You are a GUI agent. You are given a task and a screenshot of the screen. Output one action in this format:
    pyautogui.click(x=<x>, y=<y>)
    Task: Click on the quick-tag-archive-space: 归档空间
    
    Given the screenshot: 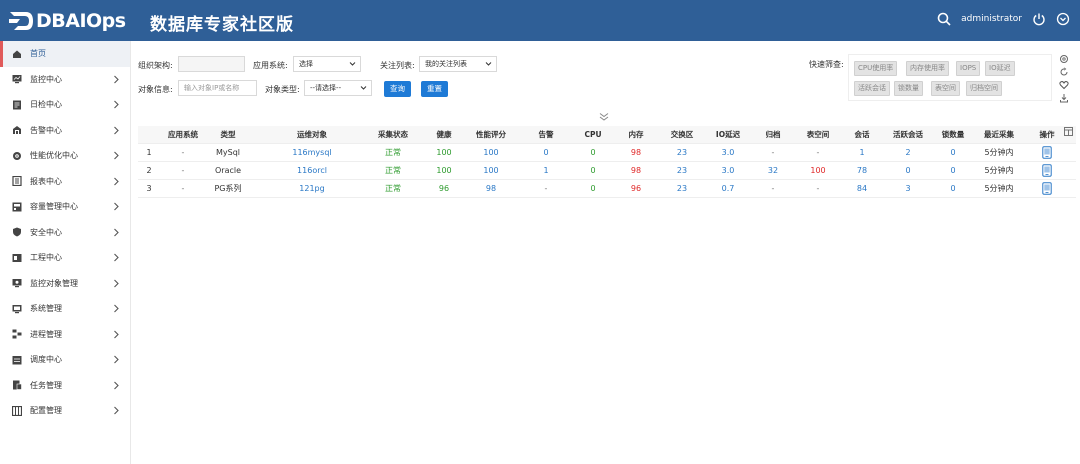 What is the action you would take?
    pyautogui.click(x=984, y=88)
    